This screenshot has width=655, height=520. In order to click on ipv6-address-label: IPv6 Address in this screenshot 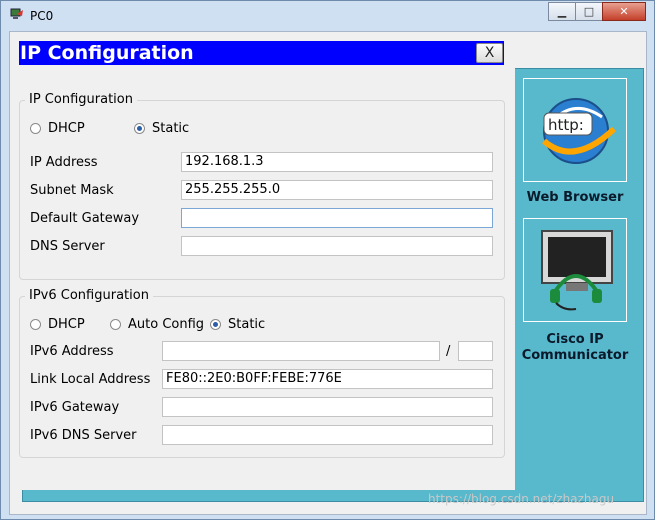, I will do `click(72, 351)`.